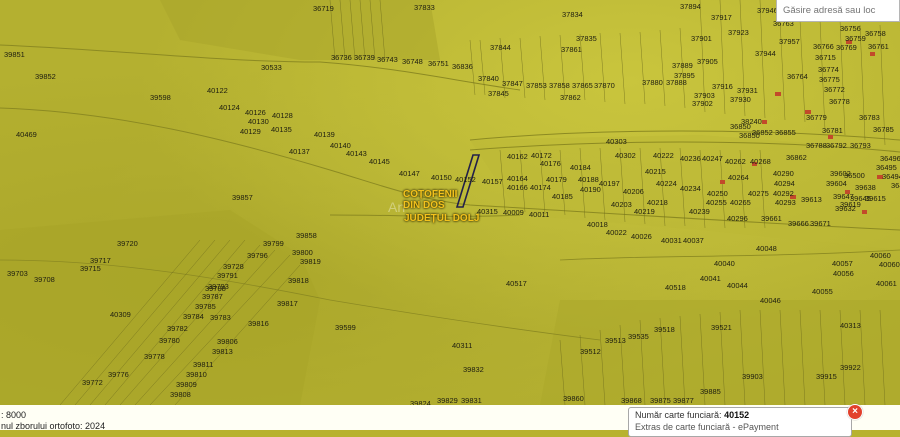 This screenshot has height=437, width=900. I want to click on parcel-number-label: 39772, so click(92, 382).